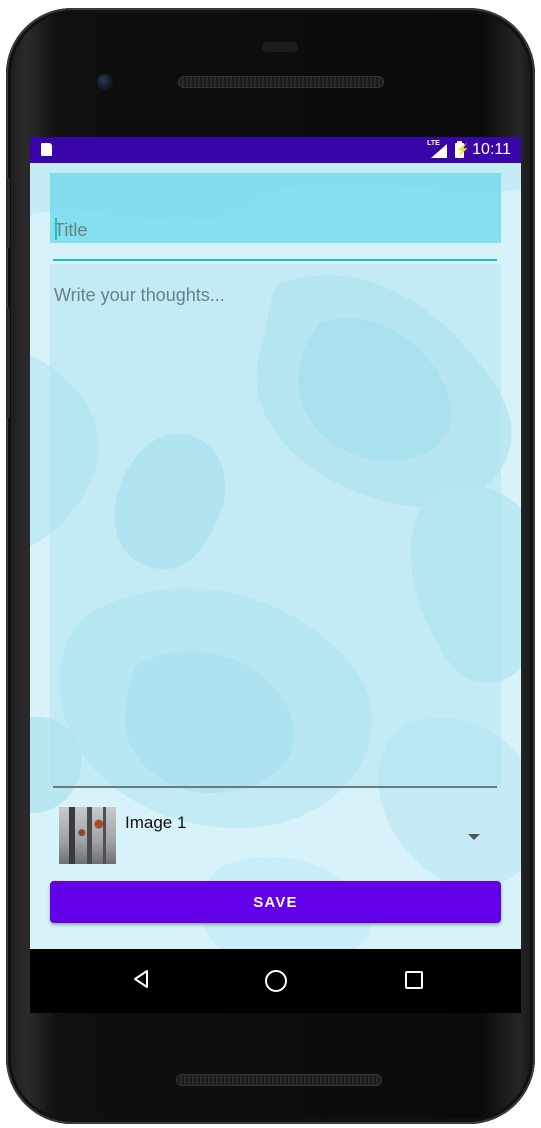  I want to click on navigation-bar, so click(275, 981).